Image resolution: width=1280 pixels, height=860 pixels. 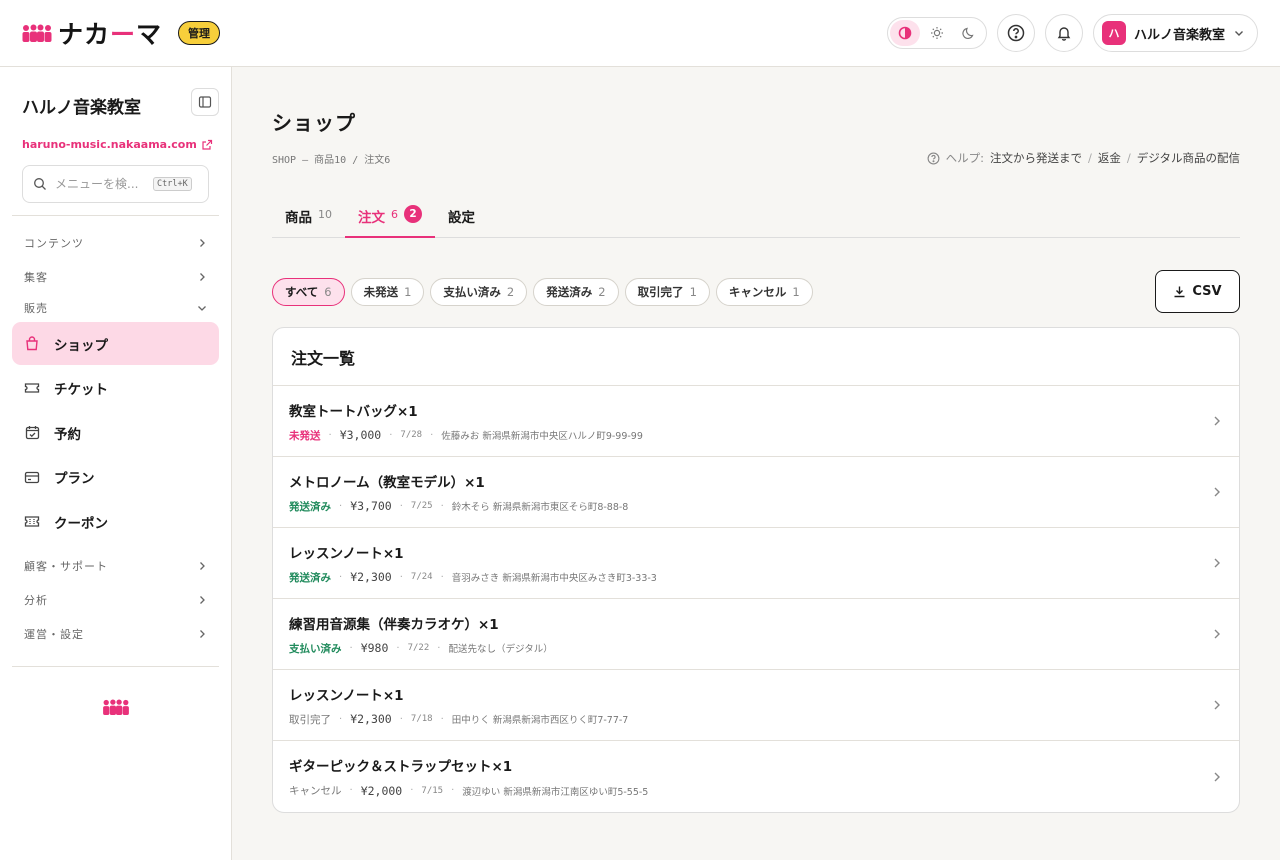 What do you see at coordinates (964, 158) in the screenshot?
I see `help-label: ヘルプ:` at bounding box center [964, 158].